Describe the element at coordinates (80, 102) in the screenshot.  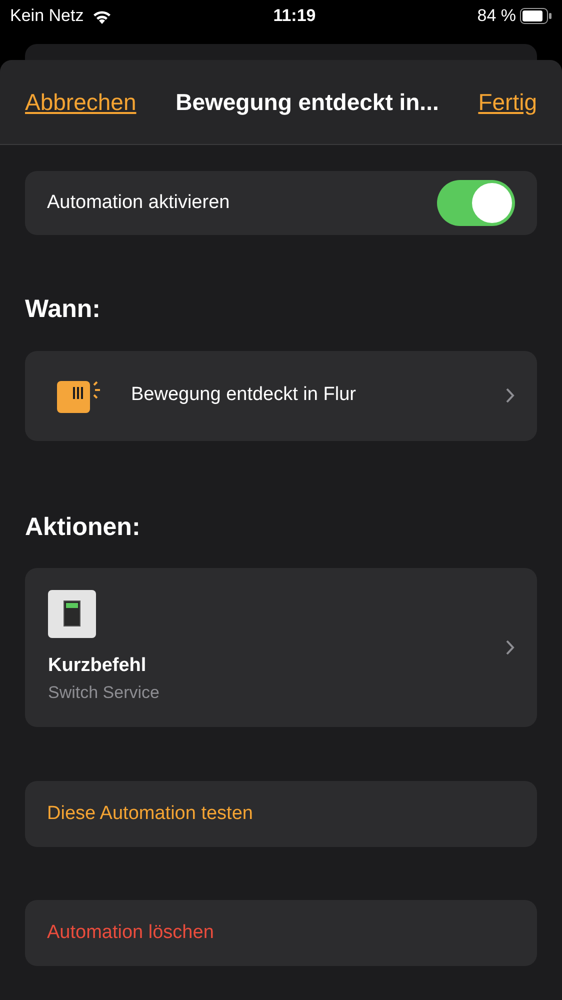
I see `cancel-link: Abbrechen` at that location.